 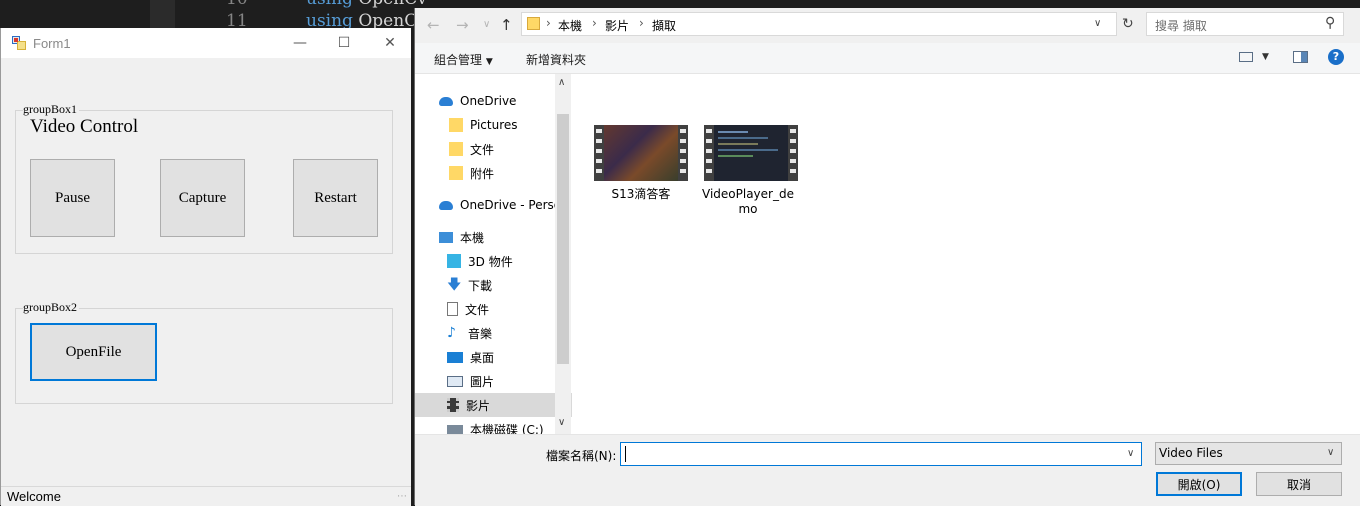 I want to click on search-icon: ⚲, so click(x=1330, y=23).